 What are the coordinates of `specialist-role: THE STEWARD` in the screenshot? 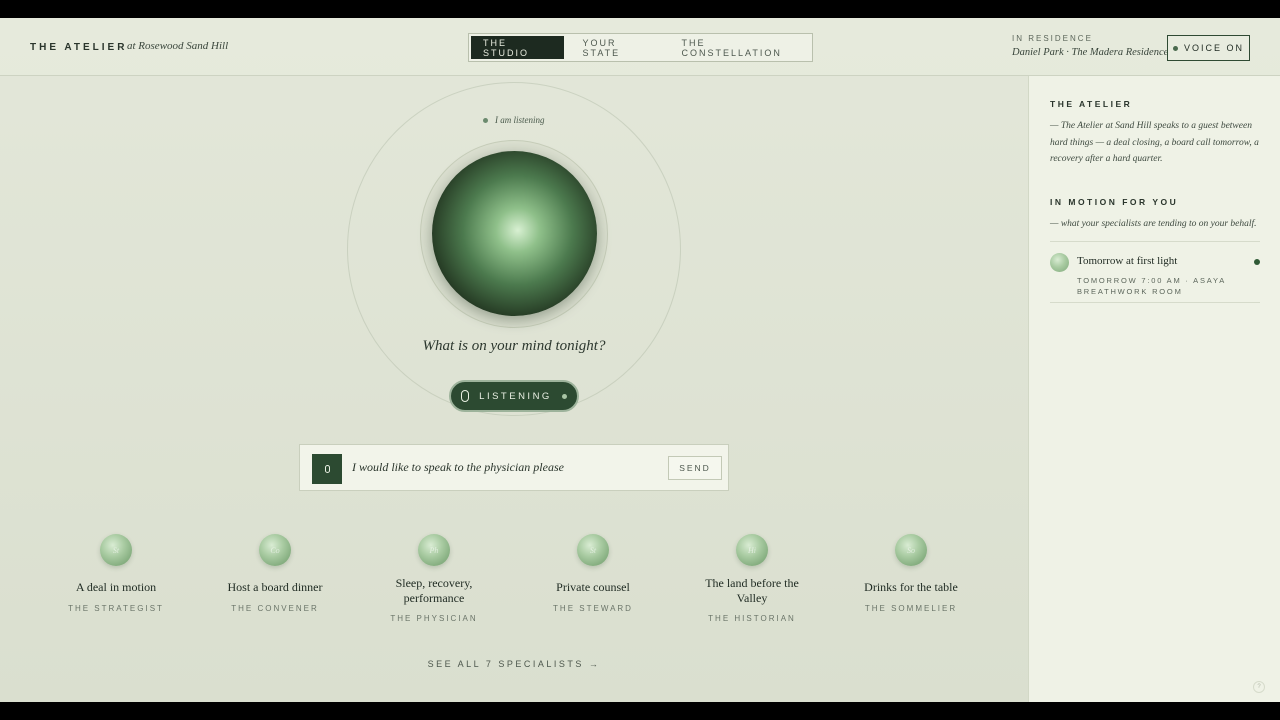 It's located at (593, 608).